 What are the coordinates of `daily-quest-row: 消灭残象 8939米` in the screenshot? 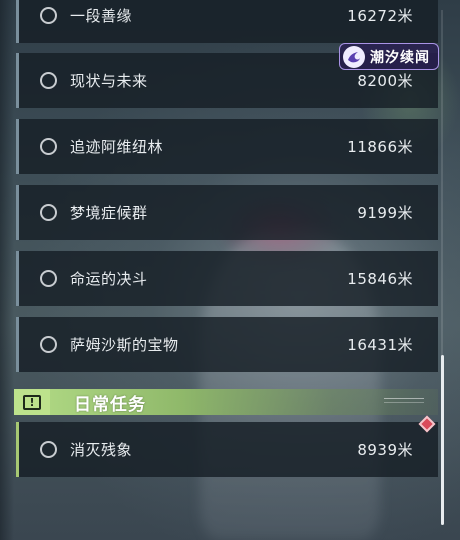 It's located at (227, 449).